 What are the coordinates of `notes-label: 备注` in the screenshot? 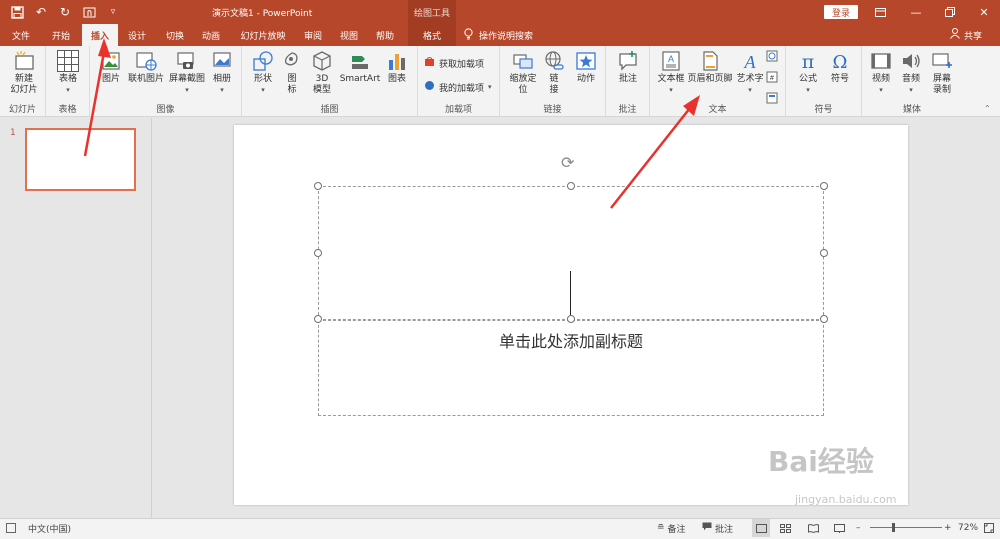 It's located at (676, 529).